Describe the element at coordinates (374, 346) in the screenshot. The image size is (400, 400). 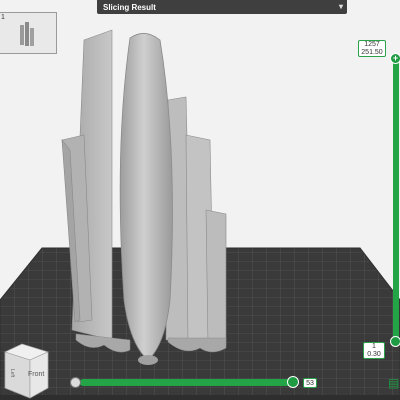
I see `bottom-layer-number: 1` at that location.